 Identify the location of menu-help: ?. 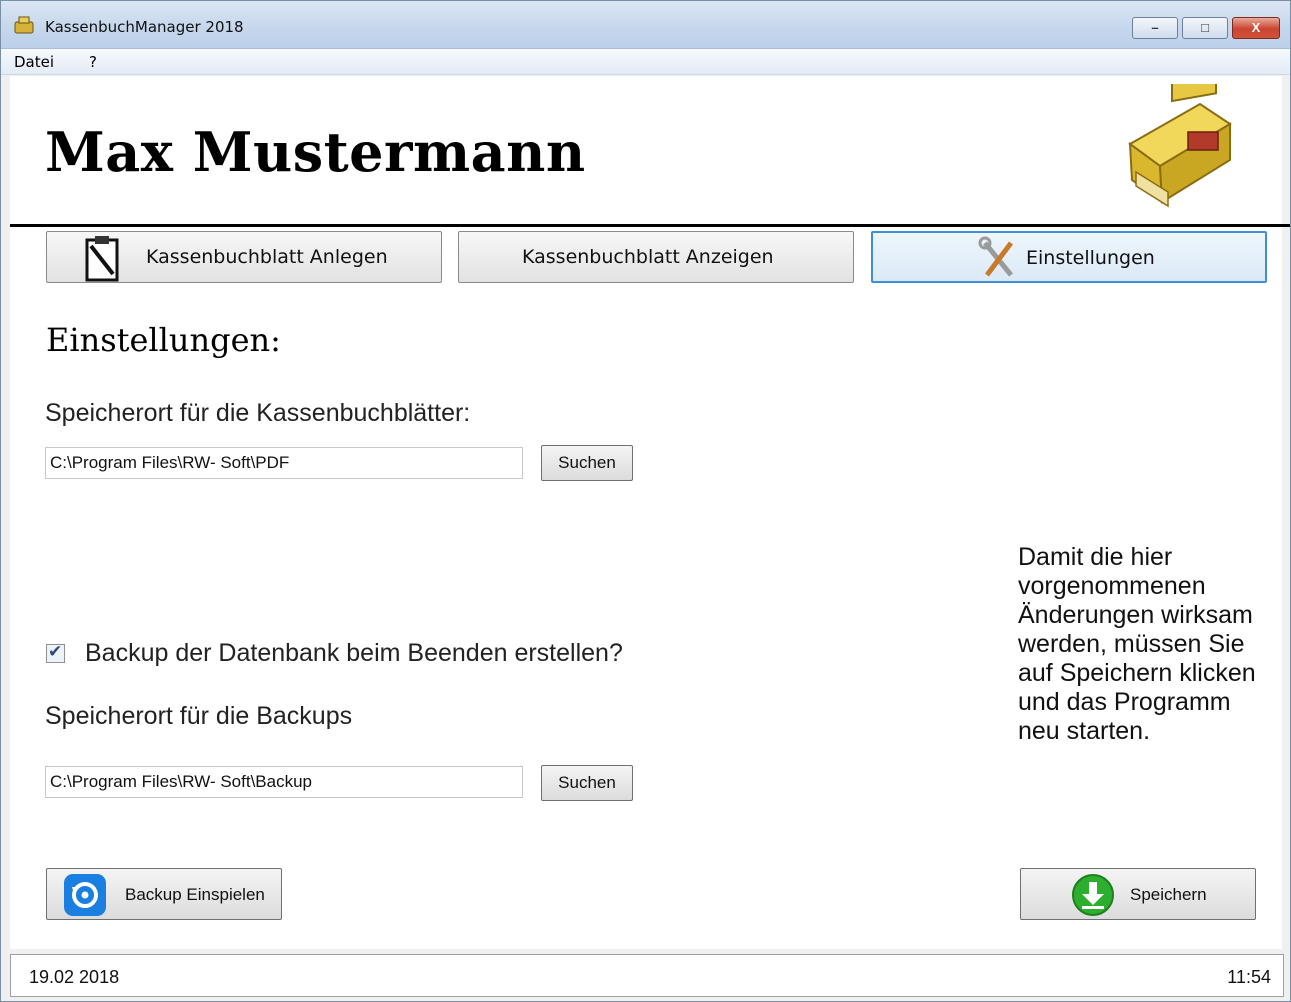
(93, 62).